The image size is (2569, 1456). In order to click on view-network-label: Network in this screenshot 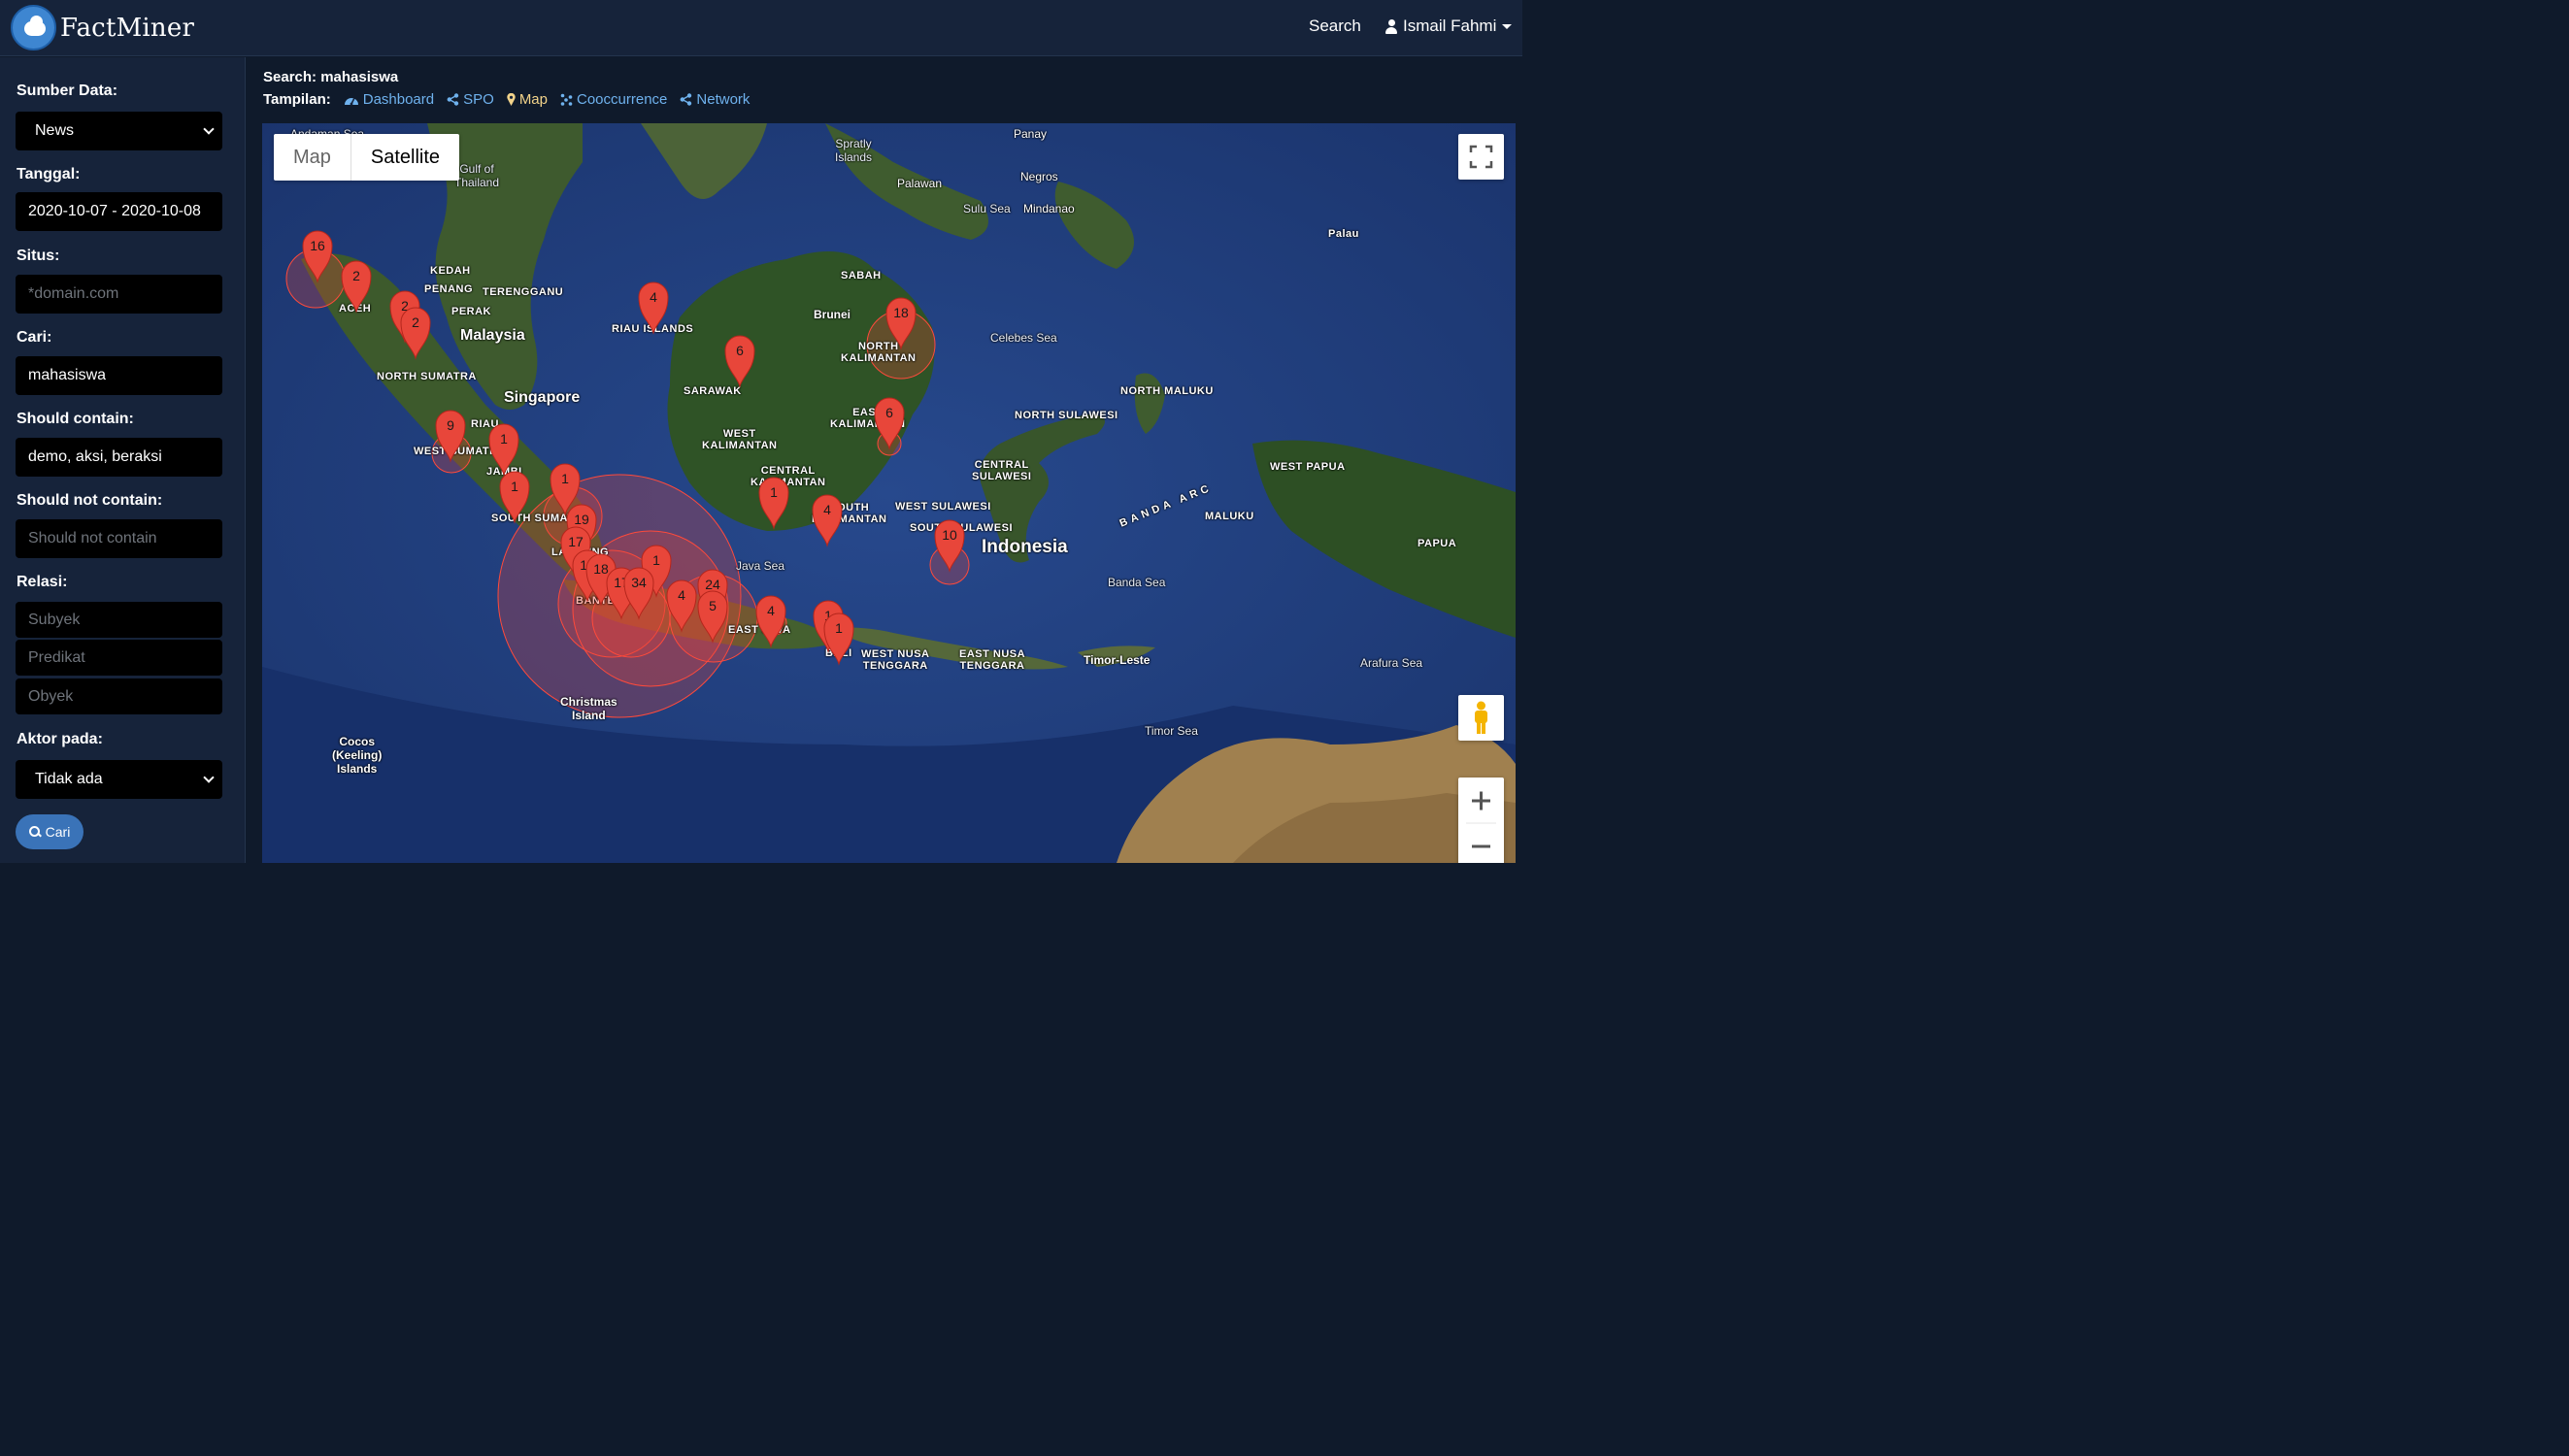, I will do `click(724, 99)`.